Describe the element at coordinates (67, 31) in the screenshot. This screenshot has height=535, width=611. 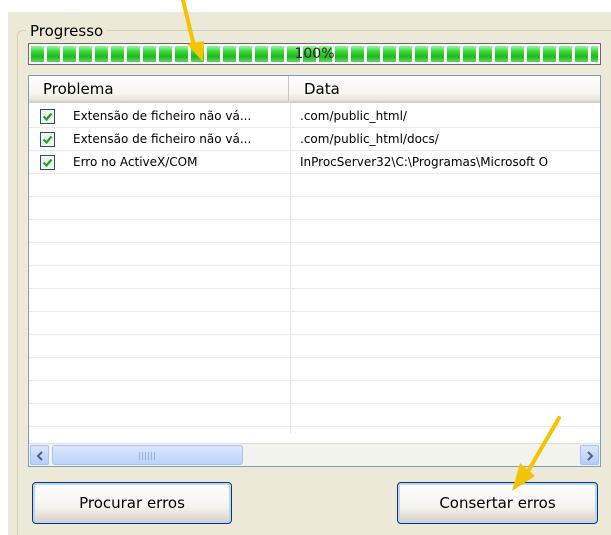
I see `group-label: Progresso` at that location.